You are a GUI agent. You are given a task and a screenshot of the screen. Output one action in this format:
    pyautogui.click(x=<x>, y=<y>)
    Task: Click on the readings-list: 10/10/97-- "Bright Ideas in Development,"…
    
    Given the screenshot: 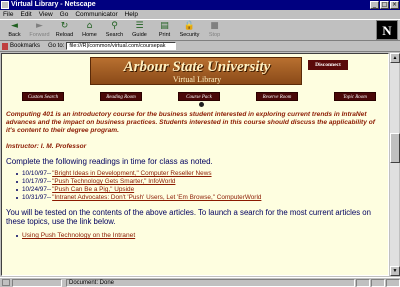 What is the action you would take?
    pyautogui.click(x=196, y=186)
    